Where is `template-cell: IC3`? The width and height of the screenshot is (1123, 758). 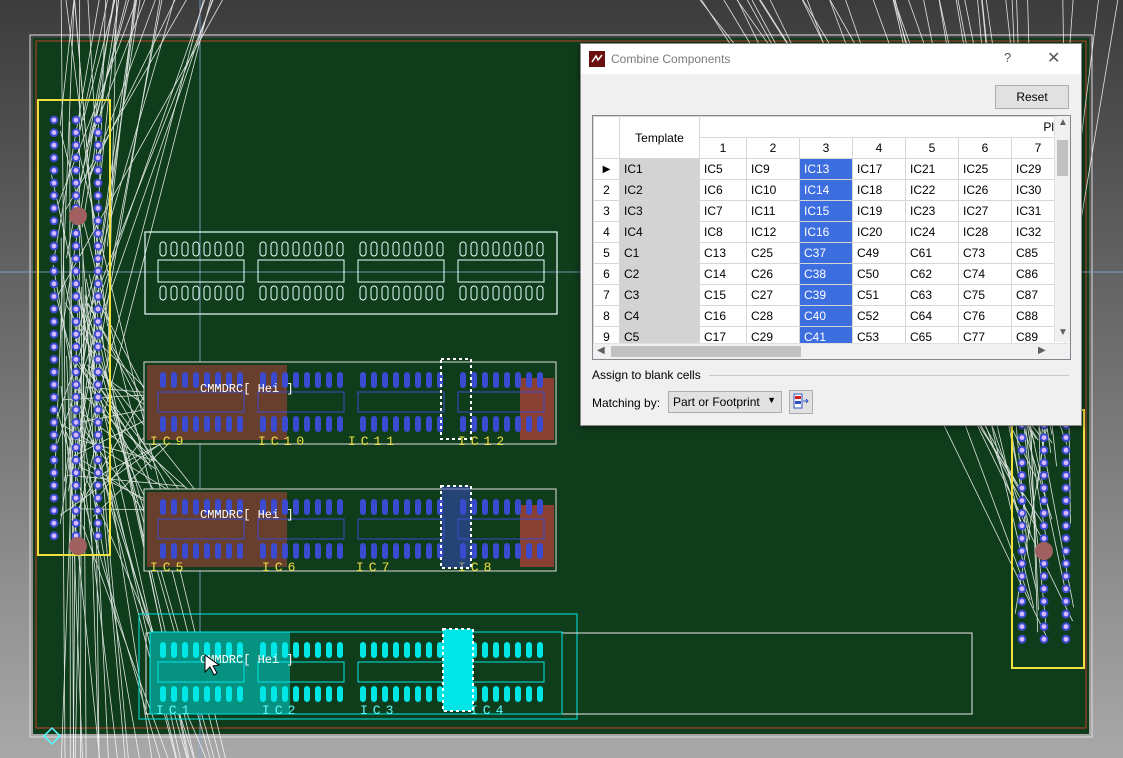 template-cell: IC3 is located at coordinates (659, 211).